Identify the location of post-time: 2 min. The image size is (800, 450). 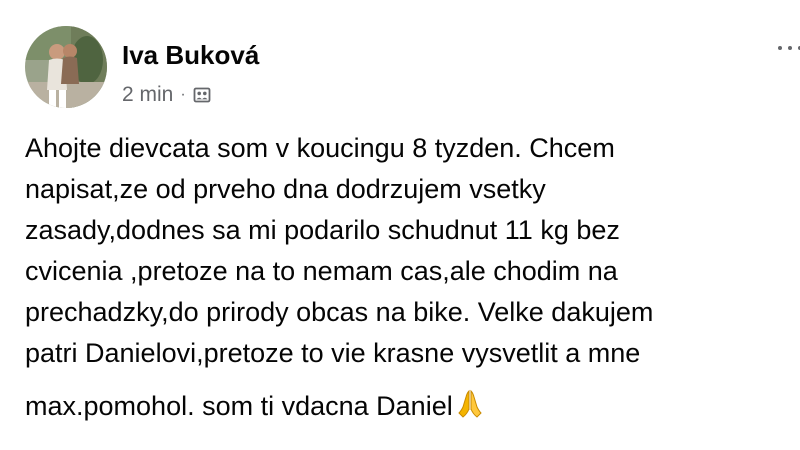
(147, 95).